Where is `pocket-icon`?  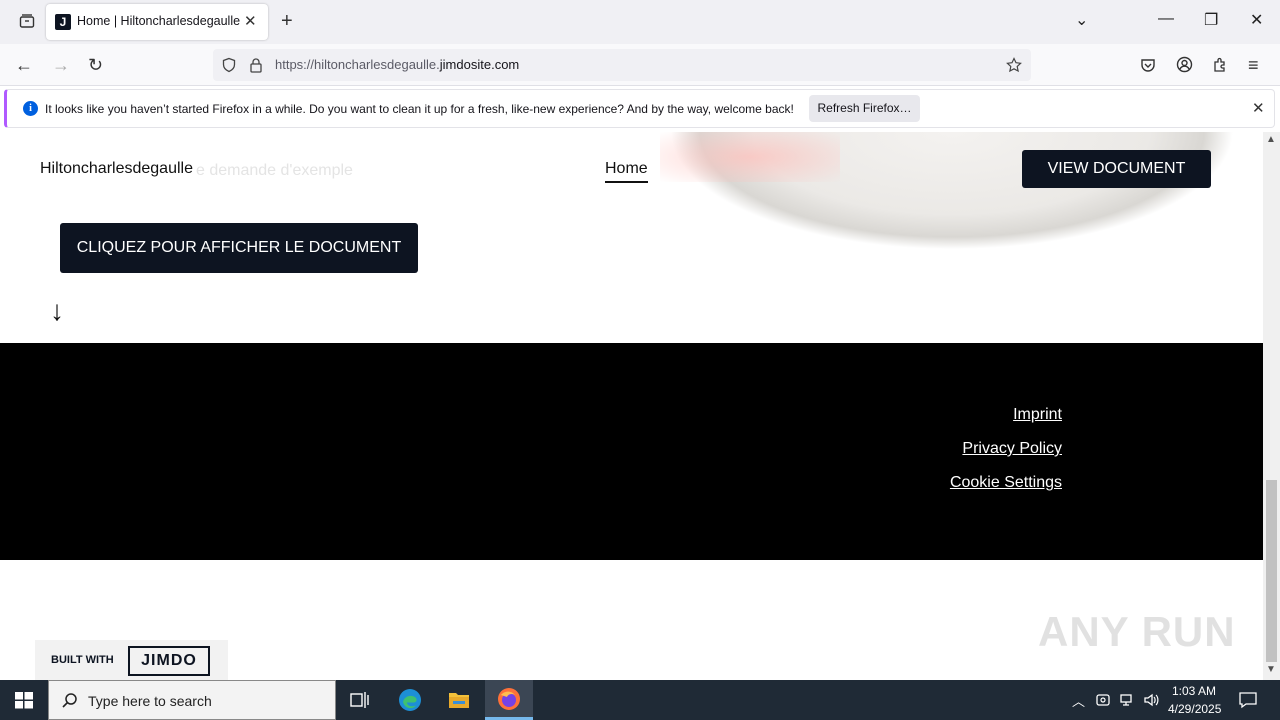 pocket-icon is located at coordinates (1148, 65).